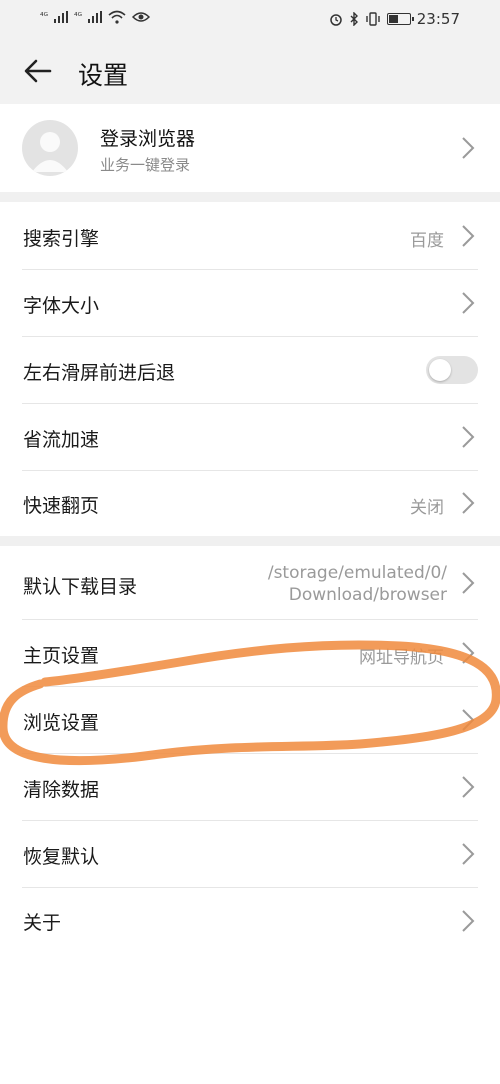 The image size is (500, 1084). I want to click on setting-value: 网址导航页, so click(401, 658).